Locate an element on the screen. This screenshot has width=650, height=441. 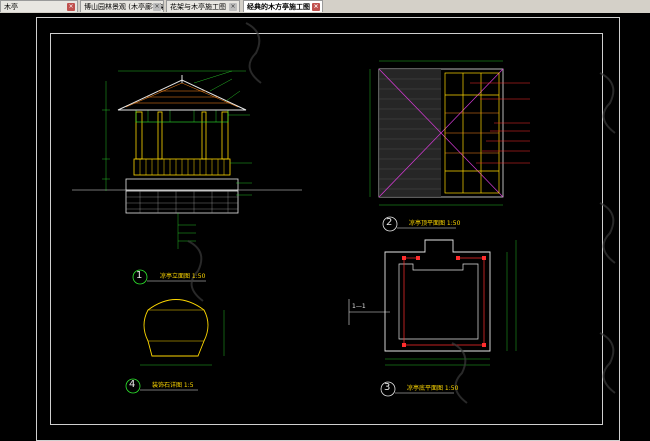
view-1-number: 1 is located at coordinates (139, 275).